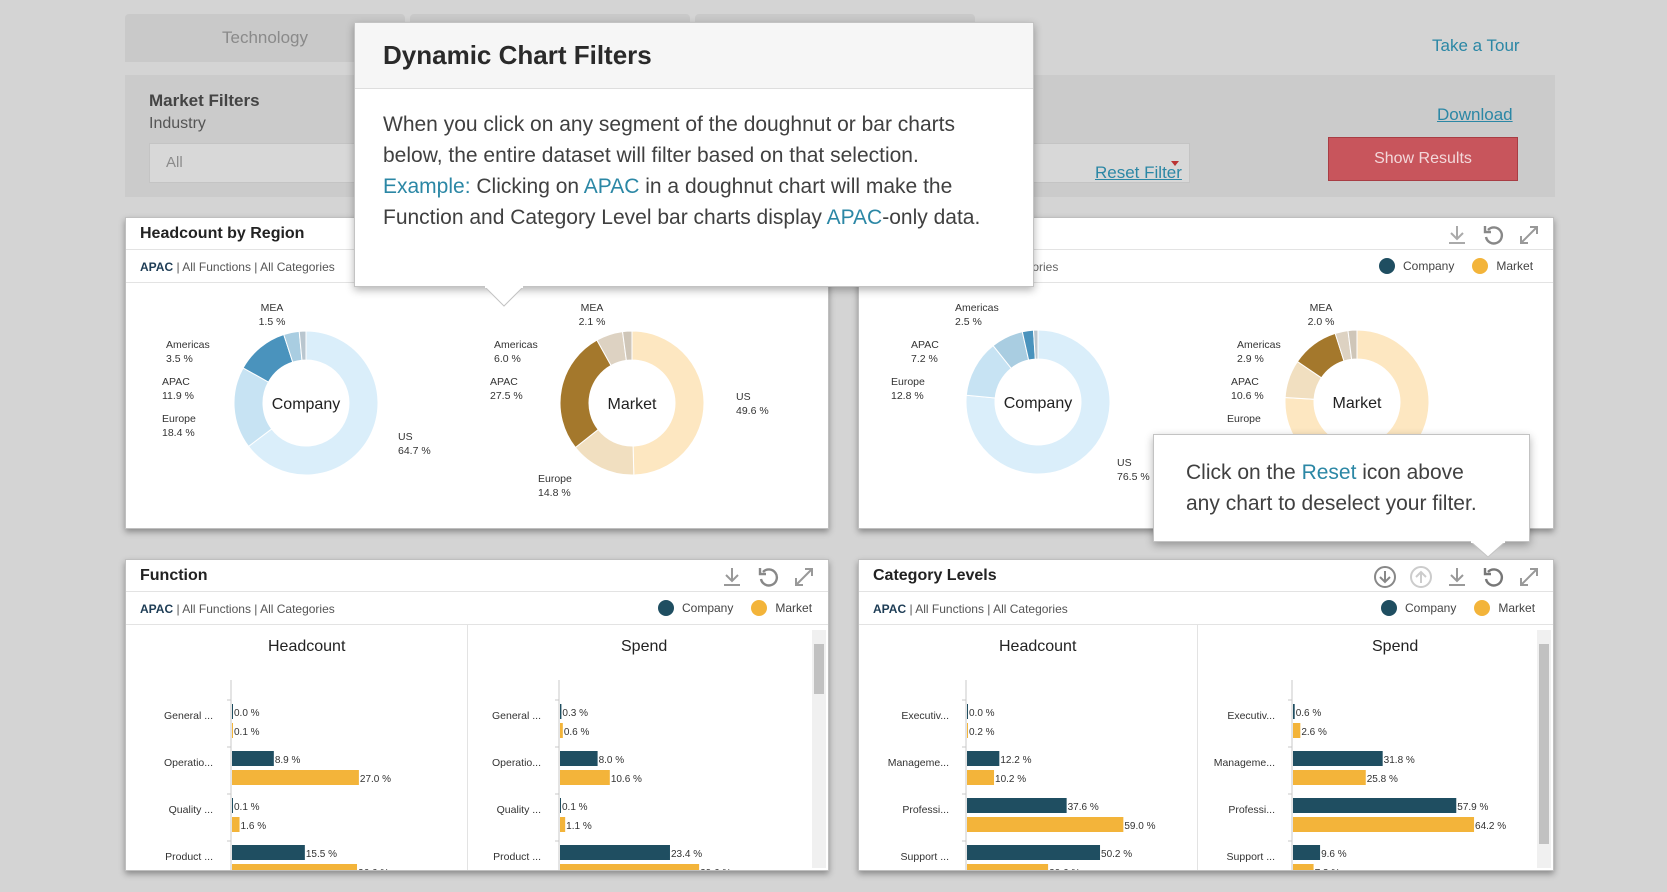 Image resolution: width=1667 pixels, height=892 pixels. What do you see at coordinates (1139, 826) in the screenshot?
I see `bar-value-label: 59.0 %` at bounding box center [1139, 826].